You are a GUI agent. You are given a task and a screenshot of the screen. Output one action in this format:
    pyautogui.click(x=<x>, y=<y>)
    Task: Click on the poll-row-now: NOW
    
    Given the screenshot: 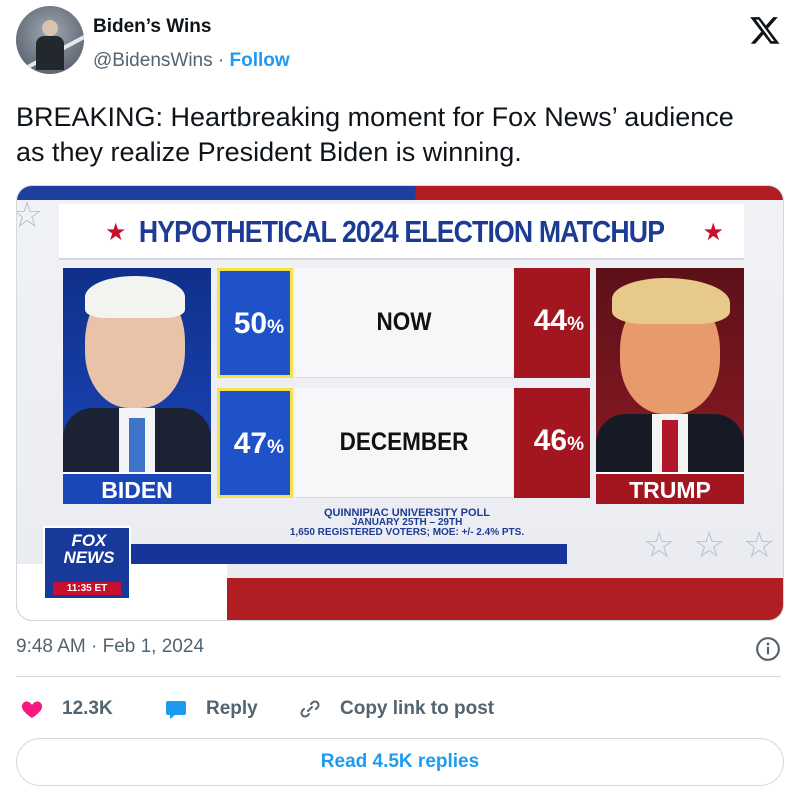 What is the action you would take?
    pyautogui.click(x=404, y=323)
    